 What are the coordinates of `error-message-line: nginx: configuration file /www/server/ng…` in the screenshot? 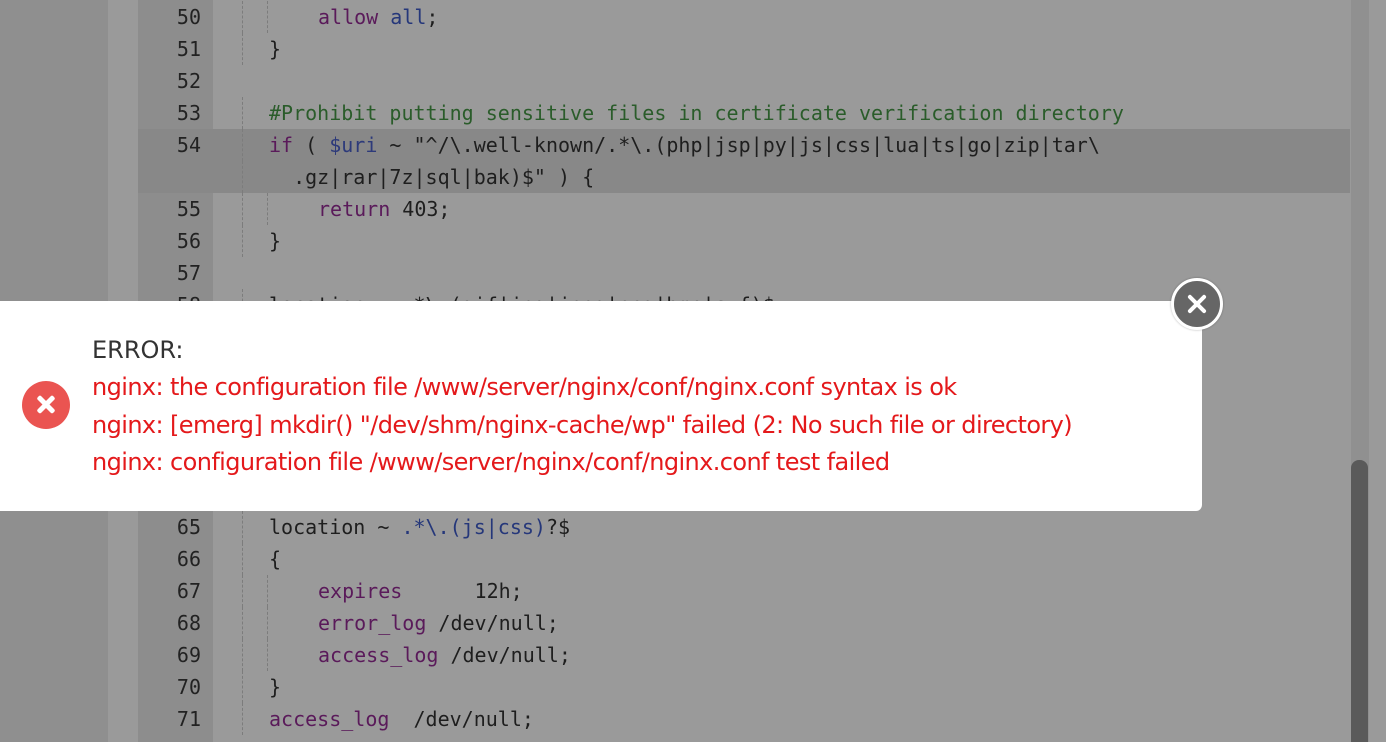 It's located at (491, 462).